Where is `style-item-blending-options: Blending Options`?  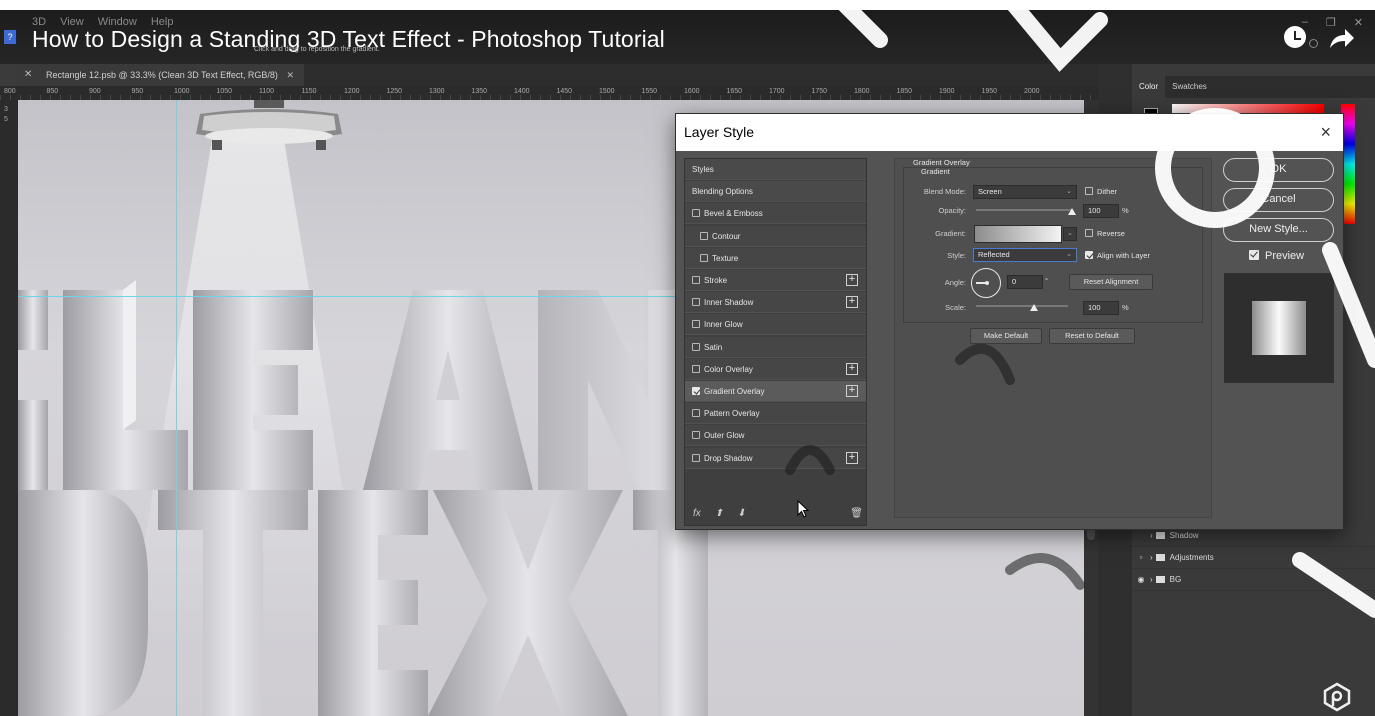 style-item-blending-options: Blending Options is located at coordinates (775, 192).